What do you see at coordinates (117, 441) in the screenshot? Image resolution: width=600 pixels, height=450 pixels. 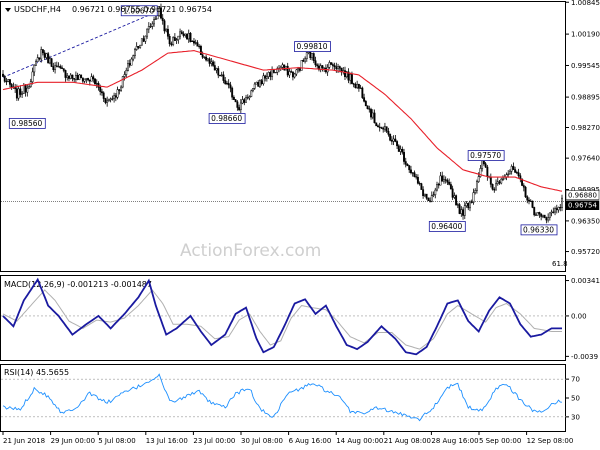 I see `x-tick-label: 5 Jul 08:00` at bounding box center [117, 441].